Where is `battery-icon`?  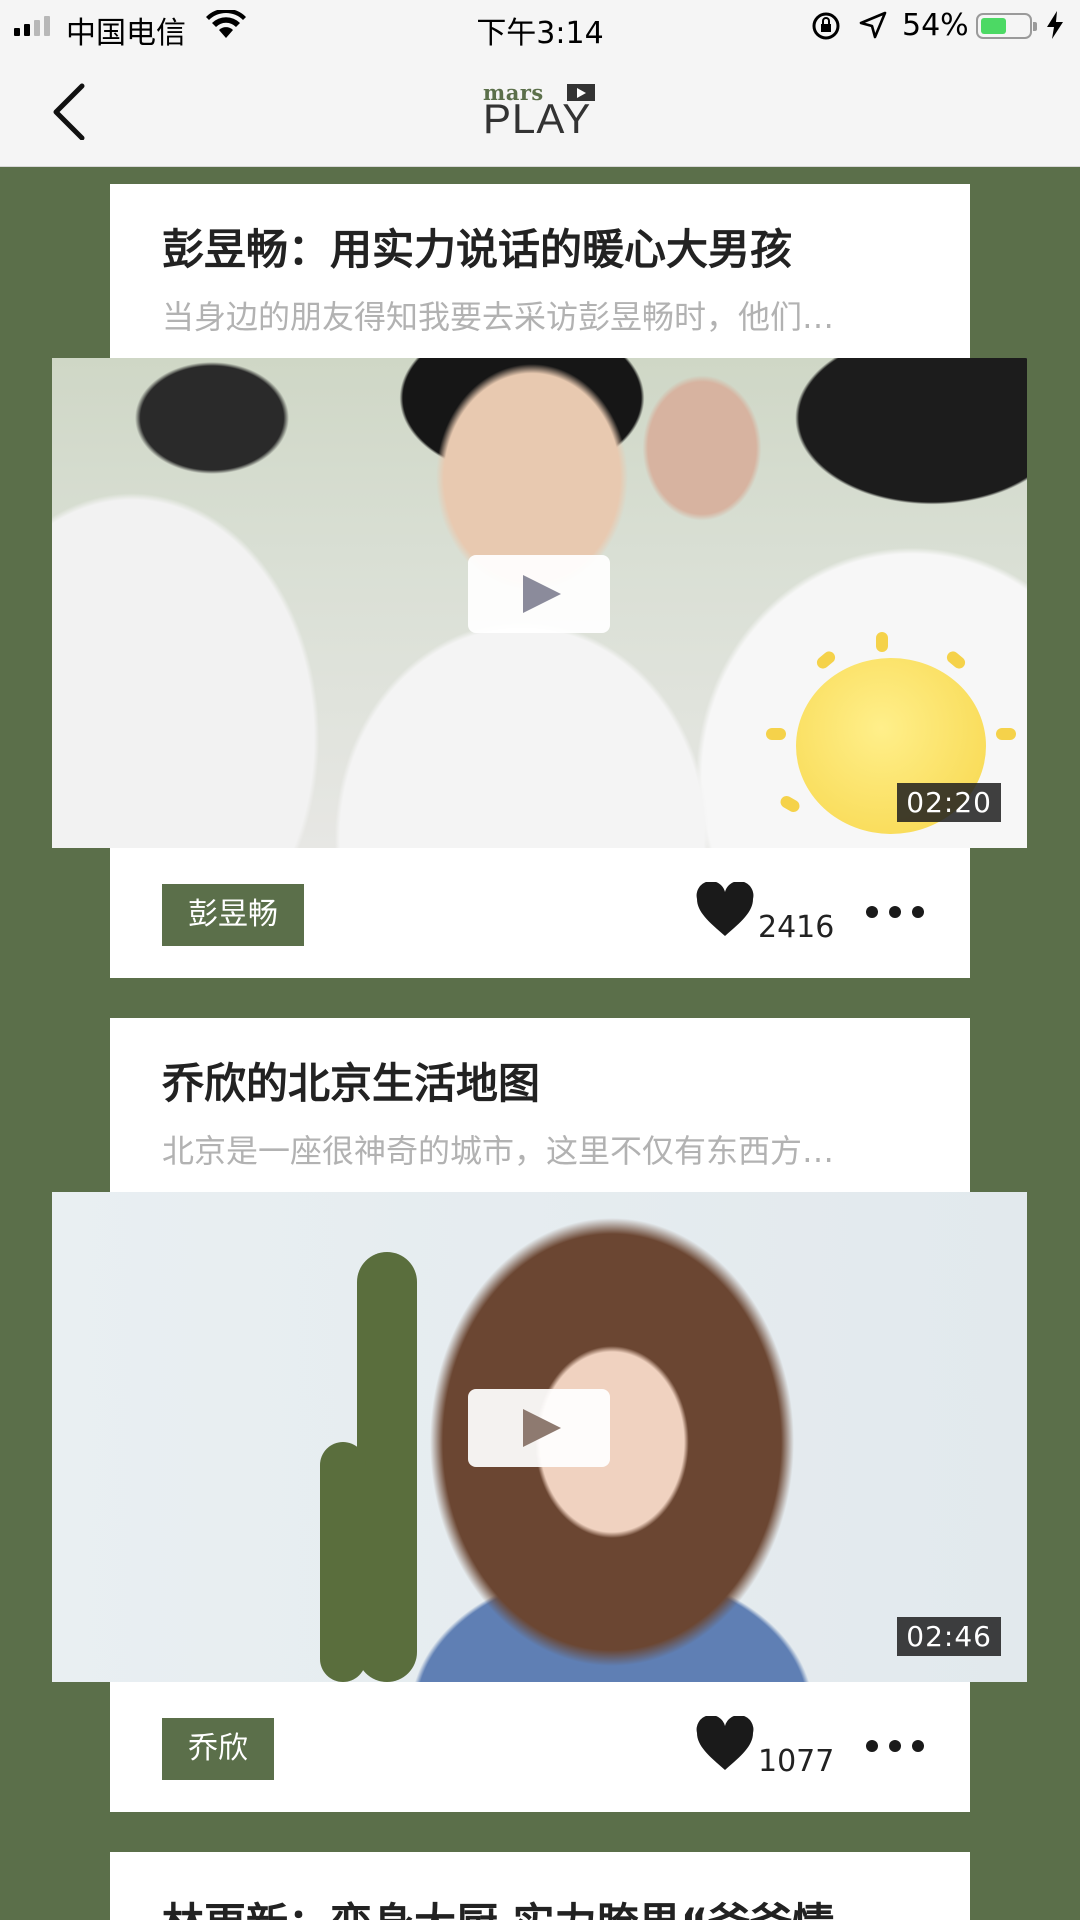
battery-icon is located at coordinates (1006, 26).